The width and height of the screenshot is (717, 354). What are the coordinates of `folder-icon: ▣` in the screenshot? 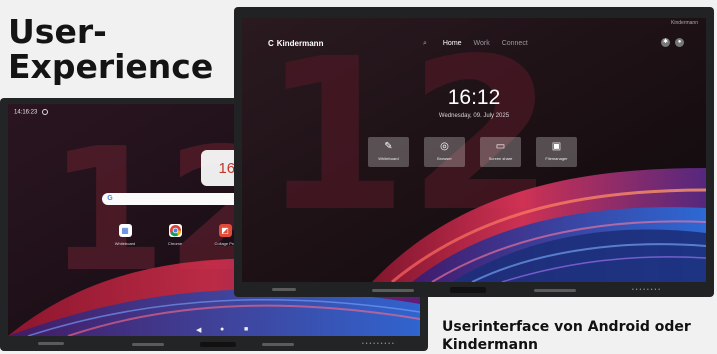 It's located at (556, 146).